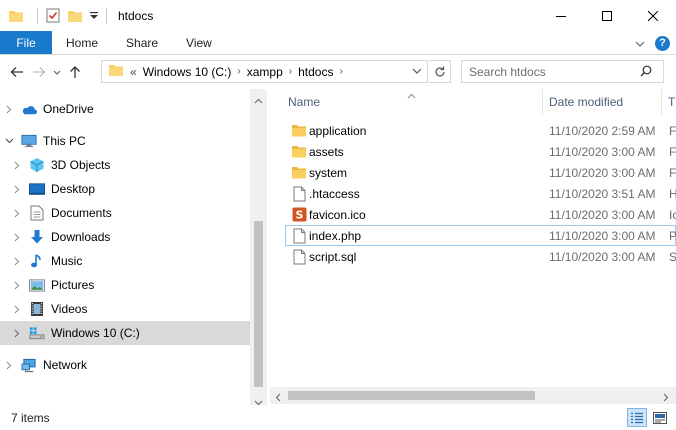  I want to click on file-row-htaccess: .htaccess 11/10/2020 3:51 AM H, so click(480, 193).